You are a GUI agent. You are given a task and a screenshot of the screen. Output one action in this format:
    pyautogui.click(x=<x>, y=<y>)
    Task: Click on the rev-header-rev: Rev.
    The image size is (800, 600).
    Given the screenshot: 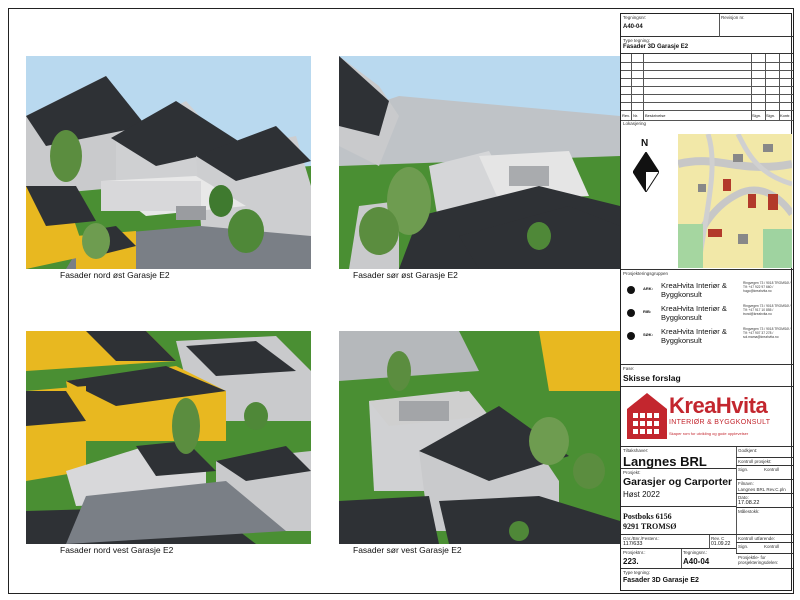 What is the action you would take?
    pyautogui.click(x=626, y=115)
    